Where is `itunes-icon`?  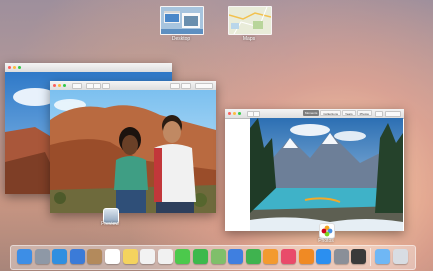 itunes-icon is located at coordinates (288, 256).